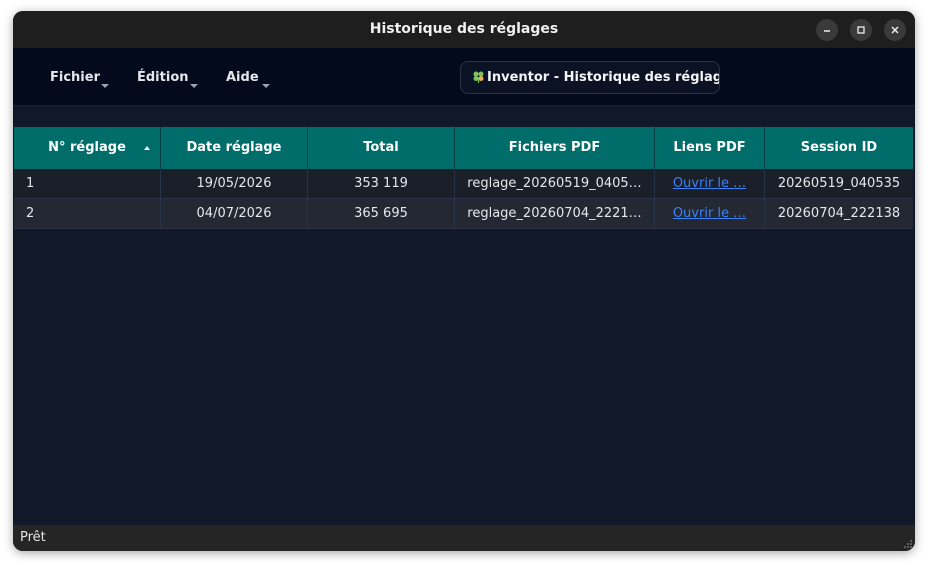  Describe the element at coordinates (839, 213) in the screenshot. I see `cell-session-id: 20260704_222138` at that location.